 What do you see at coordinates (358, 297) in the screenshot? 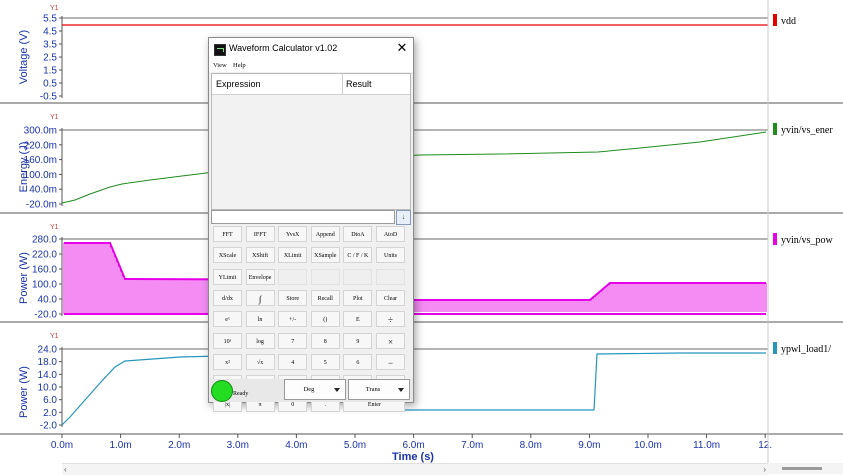
I see `key-plot-button: Plot` at bounding box center [358, 297].